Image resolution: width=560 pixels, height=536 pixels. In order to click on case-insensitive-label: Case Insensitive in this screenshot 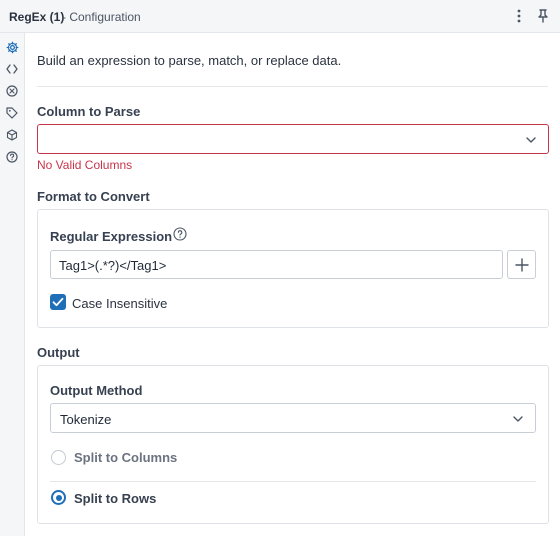, I will do `click(120, 303)`.